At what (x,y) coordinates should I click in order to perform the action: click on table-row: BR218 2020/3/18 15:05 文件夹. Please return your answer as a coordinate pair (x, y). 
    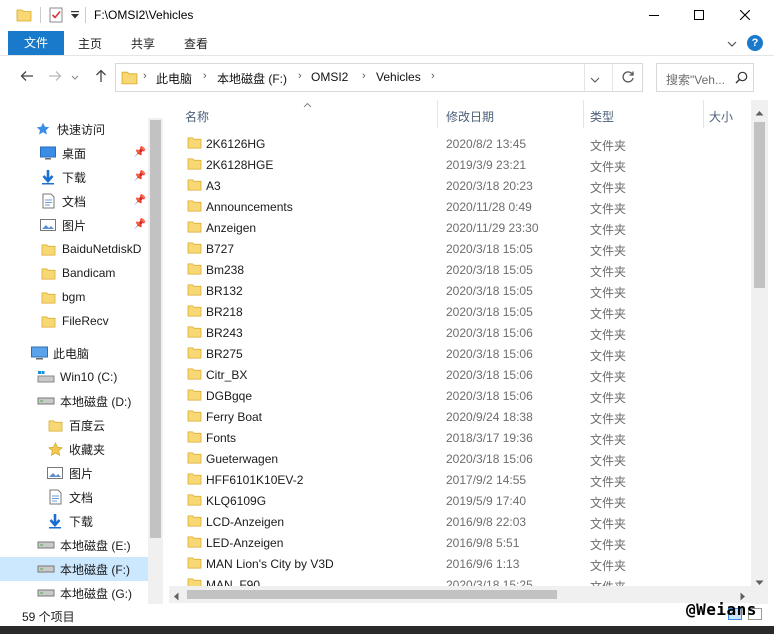
    Looking at the image, I should click on (458, 311).